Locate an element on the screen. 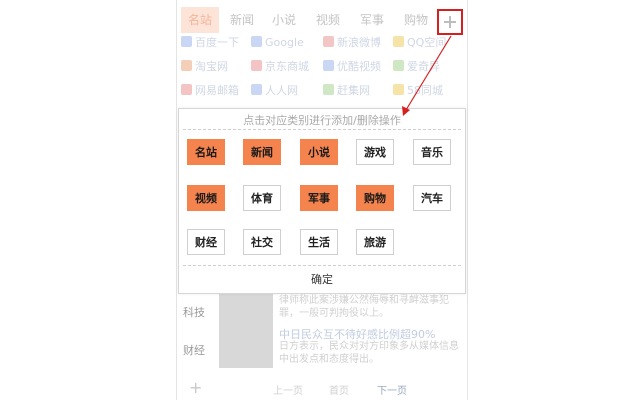 Image resolution: width=640 pixels, height=400 pixels. category-toggle: 小说 is located at coordinates (319, 152).